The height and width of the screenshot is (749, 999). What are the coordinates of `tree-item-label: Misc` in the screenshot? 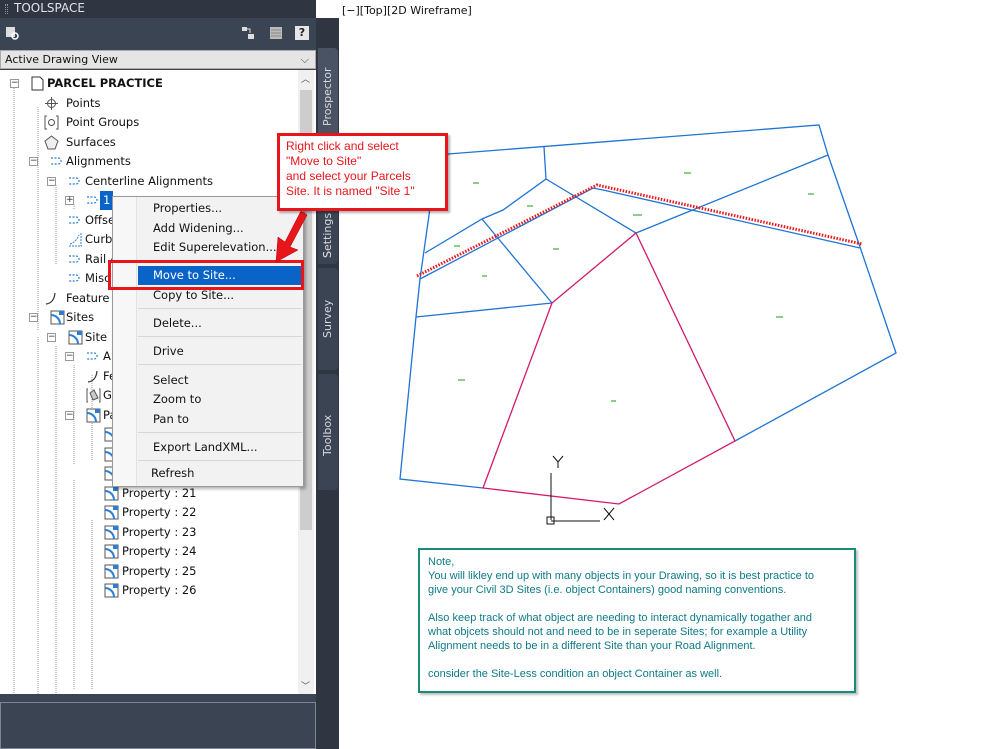 It's located at (98, 278).